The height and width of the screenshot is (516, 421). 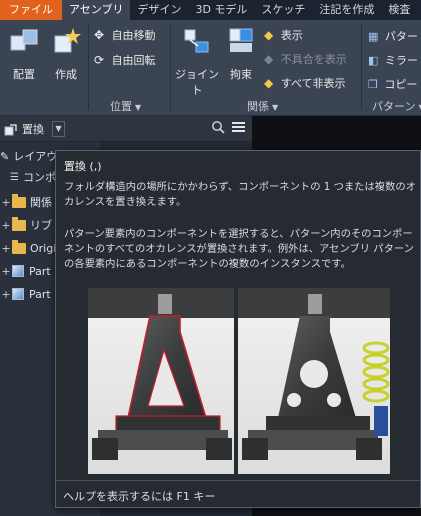 What do you see at coordinates (121, 106) in the screenshot?
I see `position-panel-text: 位置` at bounding box center [121, 106].